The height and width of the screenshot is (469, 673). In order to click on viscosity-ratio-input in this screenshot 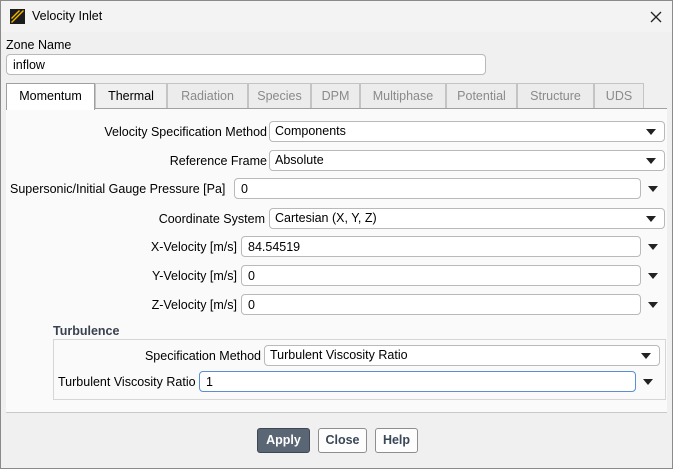, I will do `click(417, 381)`.